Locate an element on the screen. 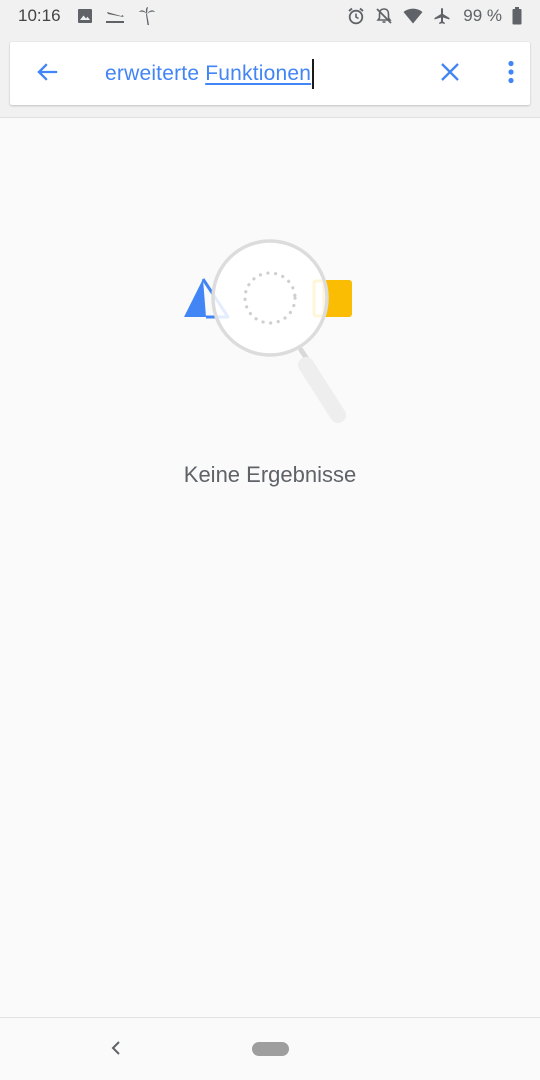  more-options-button is located at coordinates (511, 74).